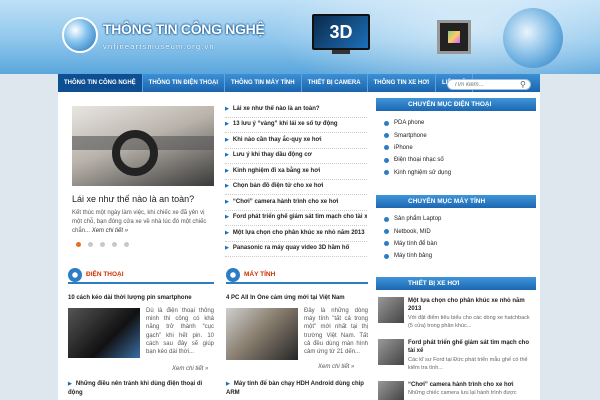  What do you see at coordinates (135, 153) in the screenshot?
I see `steering-wheel-shape` at bounding box center [135, 153].